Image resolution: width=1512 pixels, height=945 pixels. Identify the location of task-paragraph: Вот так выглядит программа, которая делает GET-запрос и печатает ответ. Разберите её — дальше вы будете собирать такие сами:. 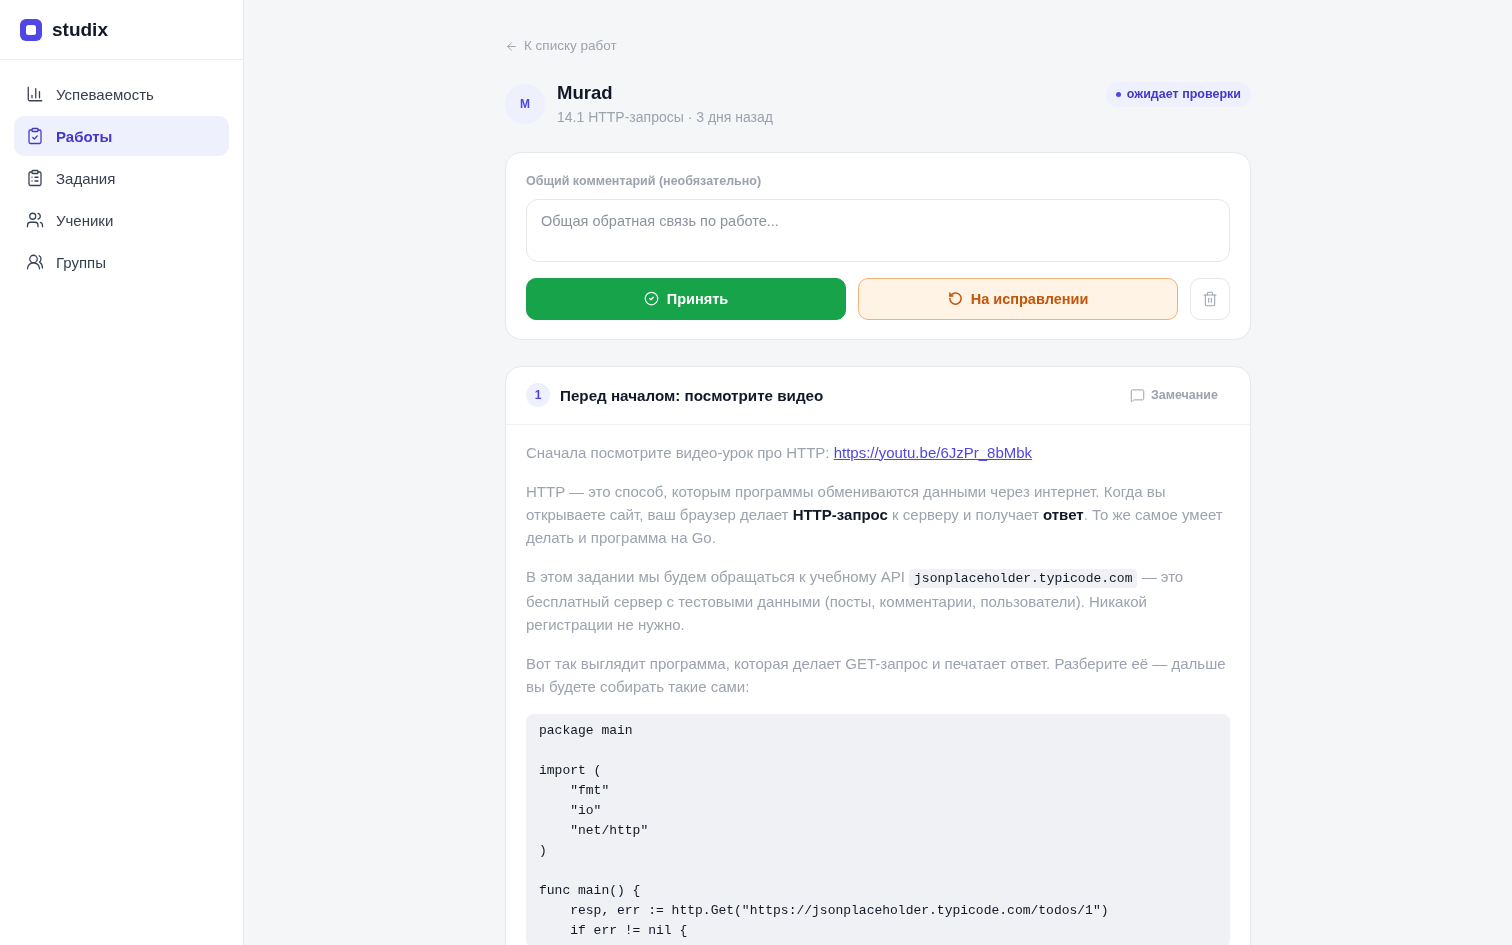
(876, 675).